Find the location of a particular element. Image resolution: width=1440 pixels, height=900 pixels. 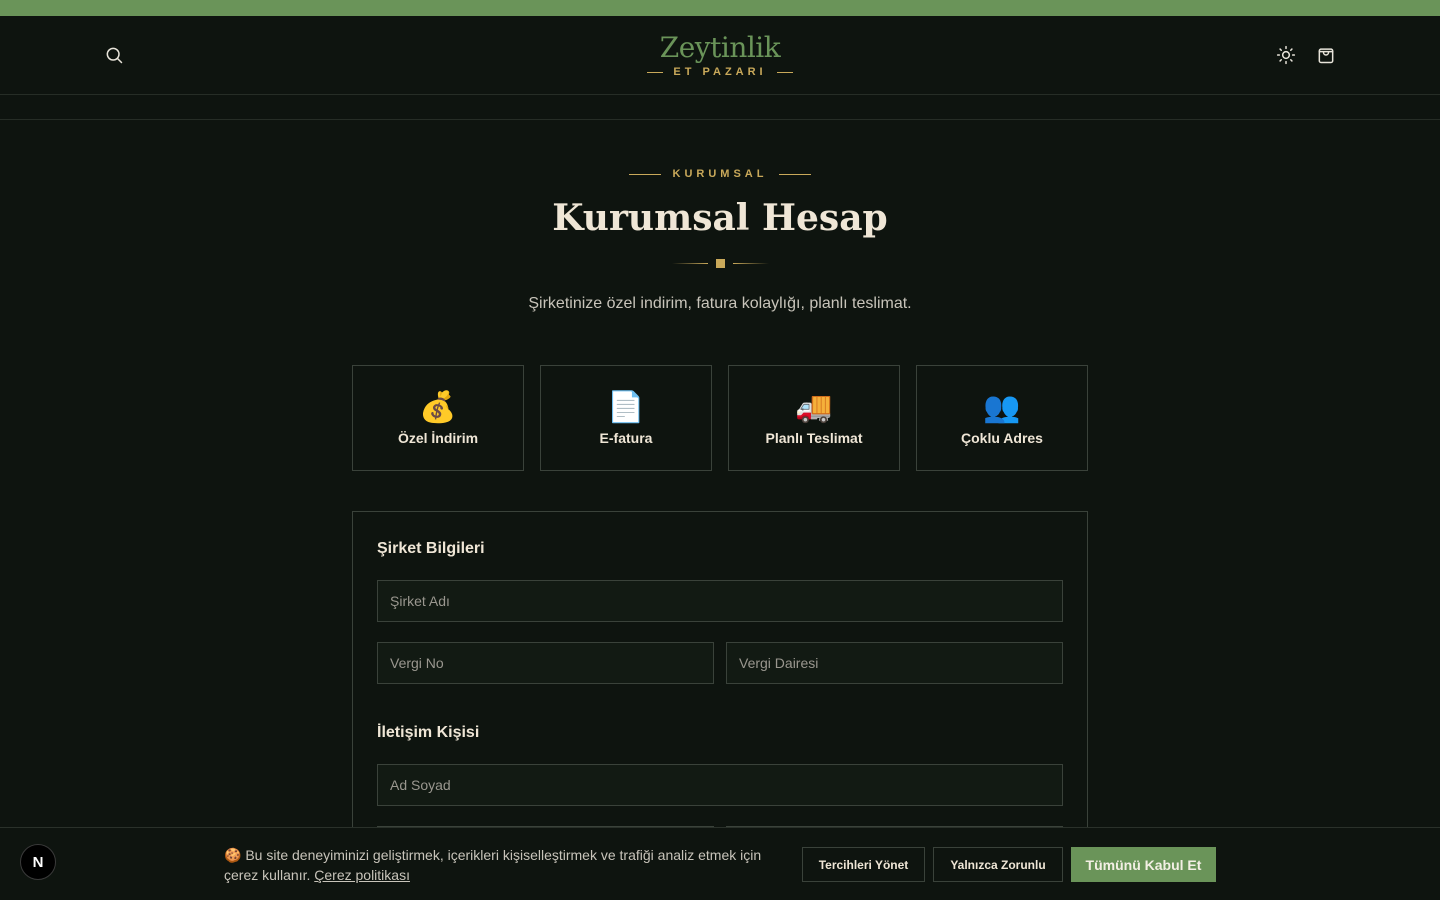

ornament-divider is located at coordinates (720, 263).